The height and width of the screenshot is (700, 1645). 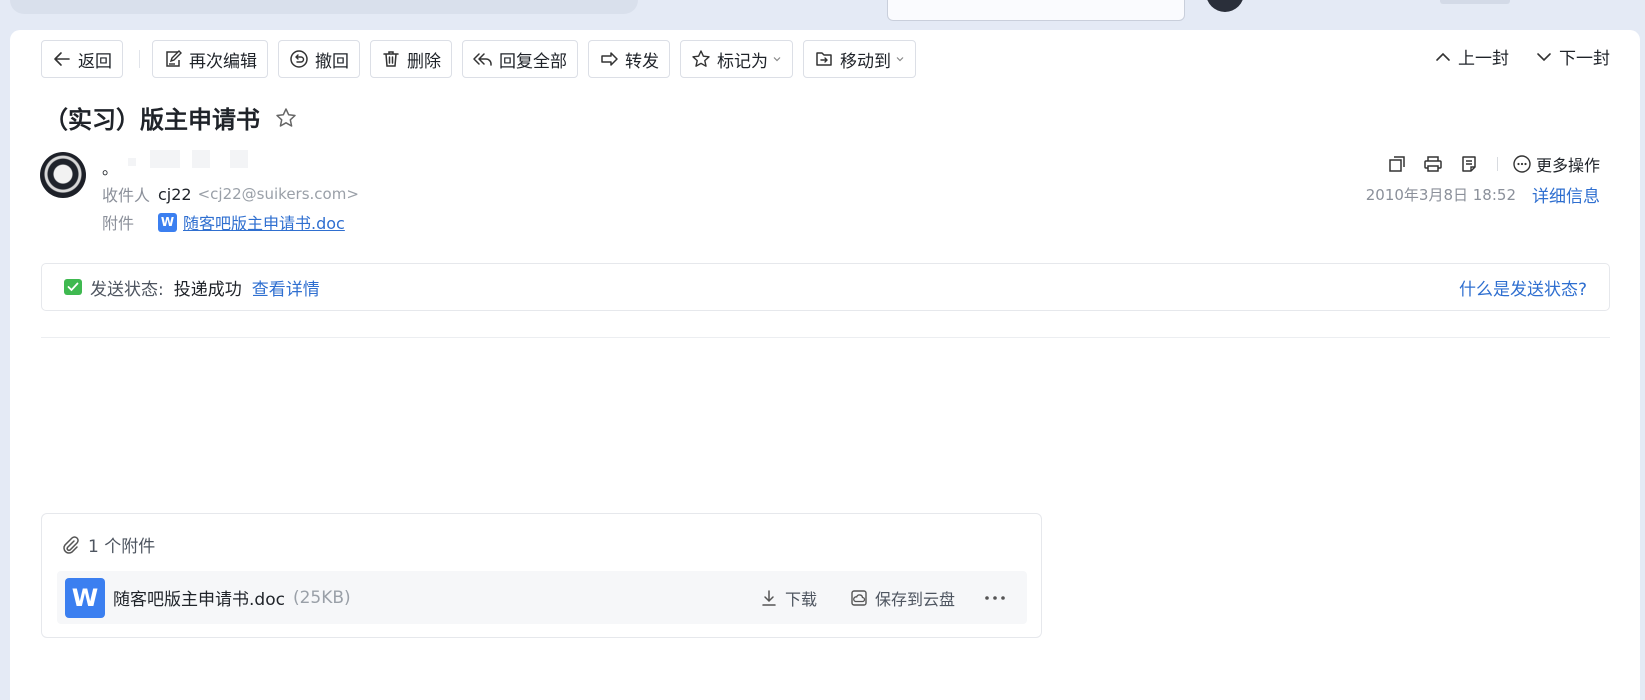 What do you see at coordinates (742, 61) in the screenshot?
I see `mark-as-label: 标记为` at bounding box center [742, 61].